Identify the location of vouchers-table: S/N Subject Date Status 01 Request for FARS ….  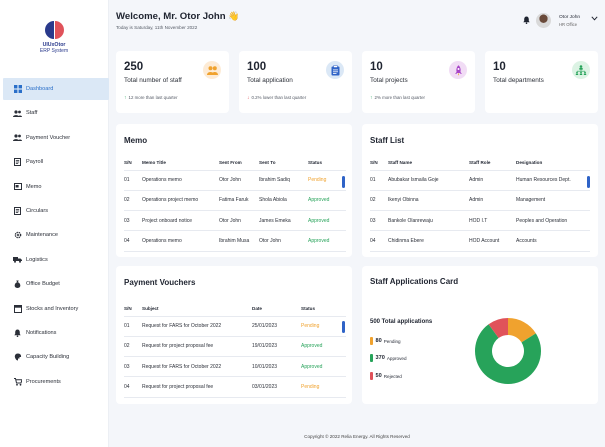
(235, 349).